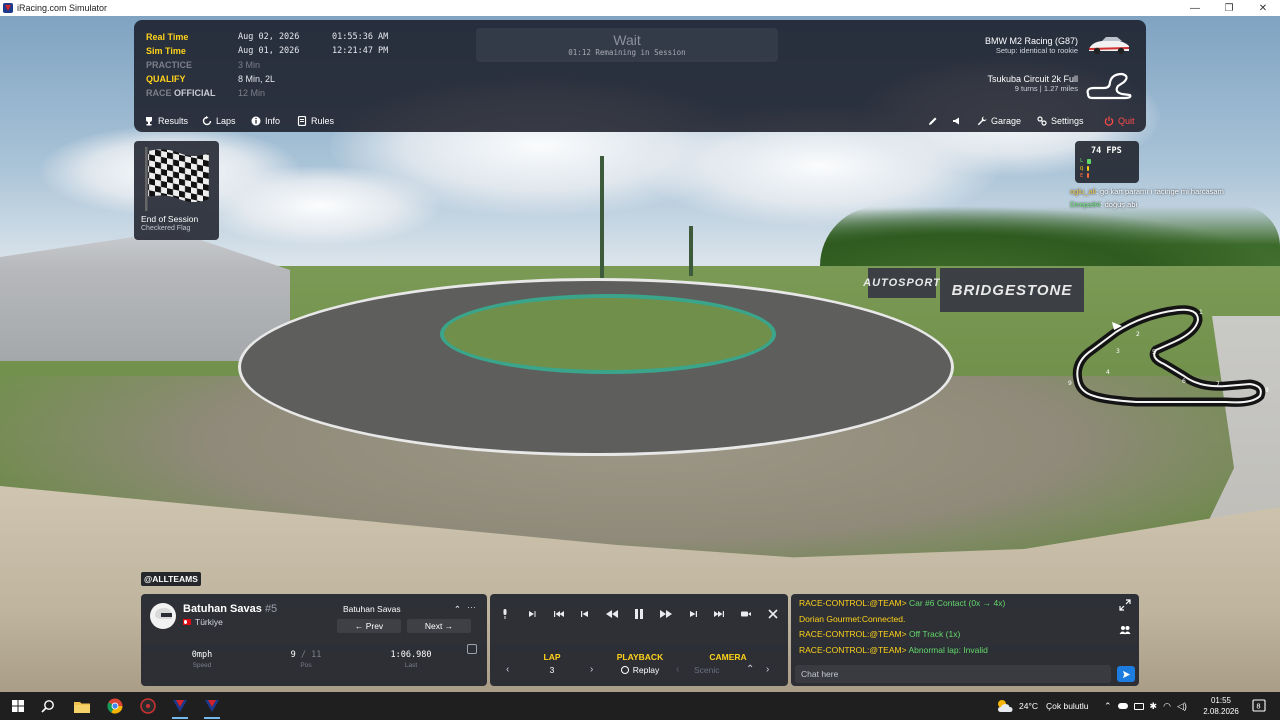 The image size is (1280, 720). I want to click on pause-button, so click(639, 614).